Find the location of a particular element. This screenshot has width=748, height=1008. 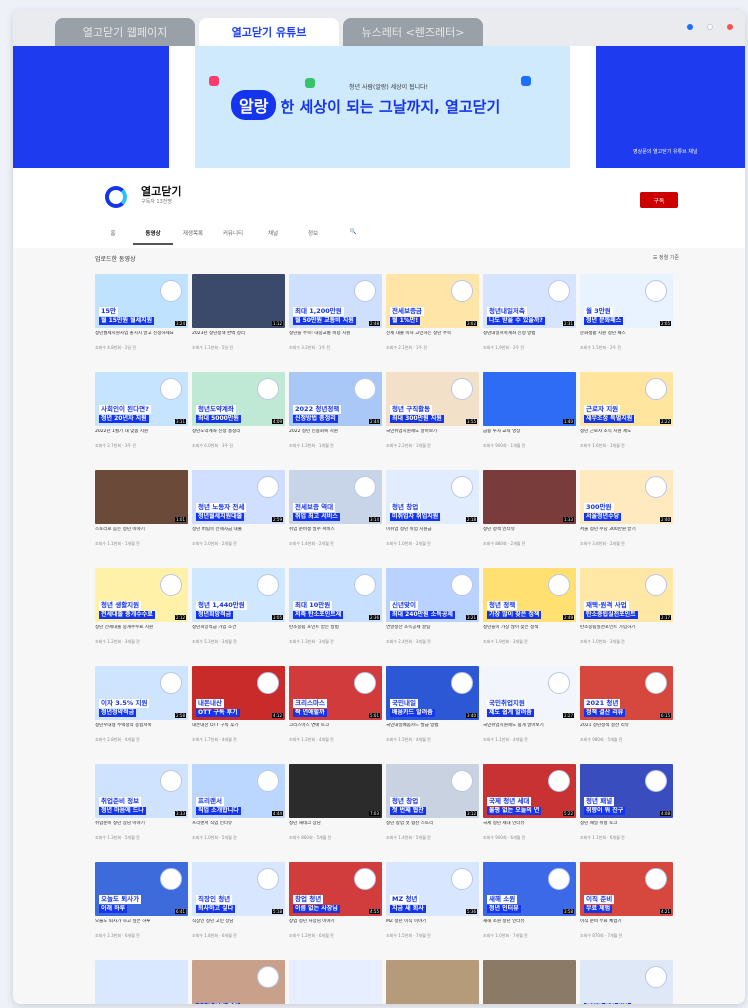

video-title: 국제 청년 세대 인터뷰 is located at coordinates (529, 827).